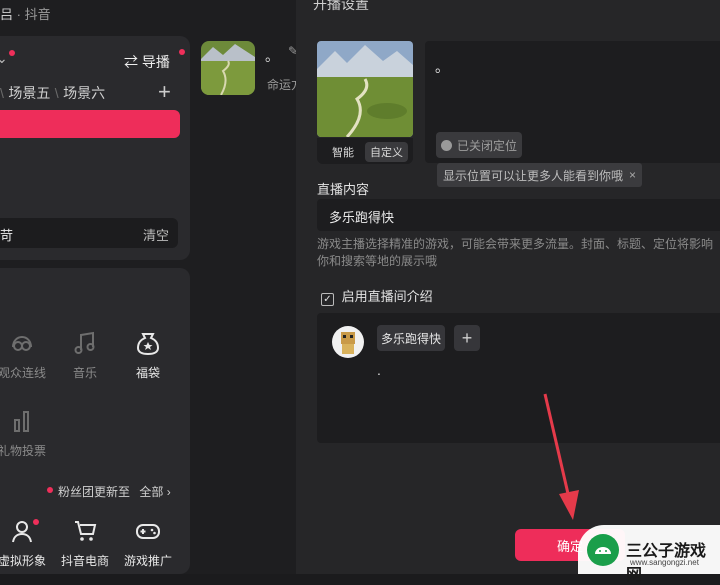  I want to click on tool-gift-vote: 礼物投票, so click(26, 433).